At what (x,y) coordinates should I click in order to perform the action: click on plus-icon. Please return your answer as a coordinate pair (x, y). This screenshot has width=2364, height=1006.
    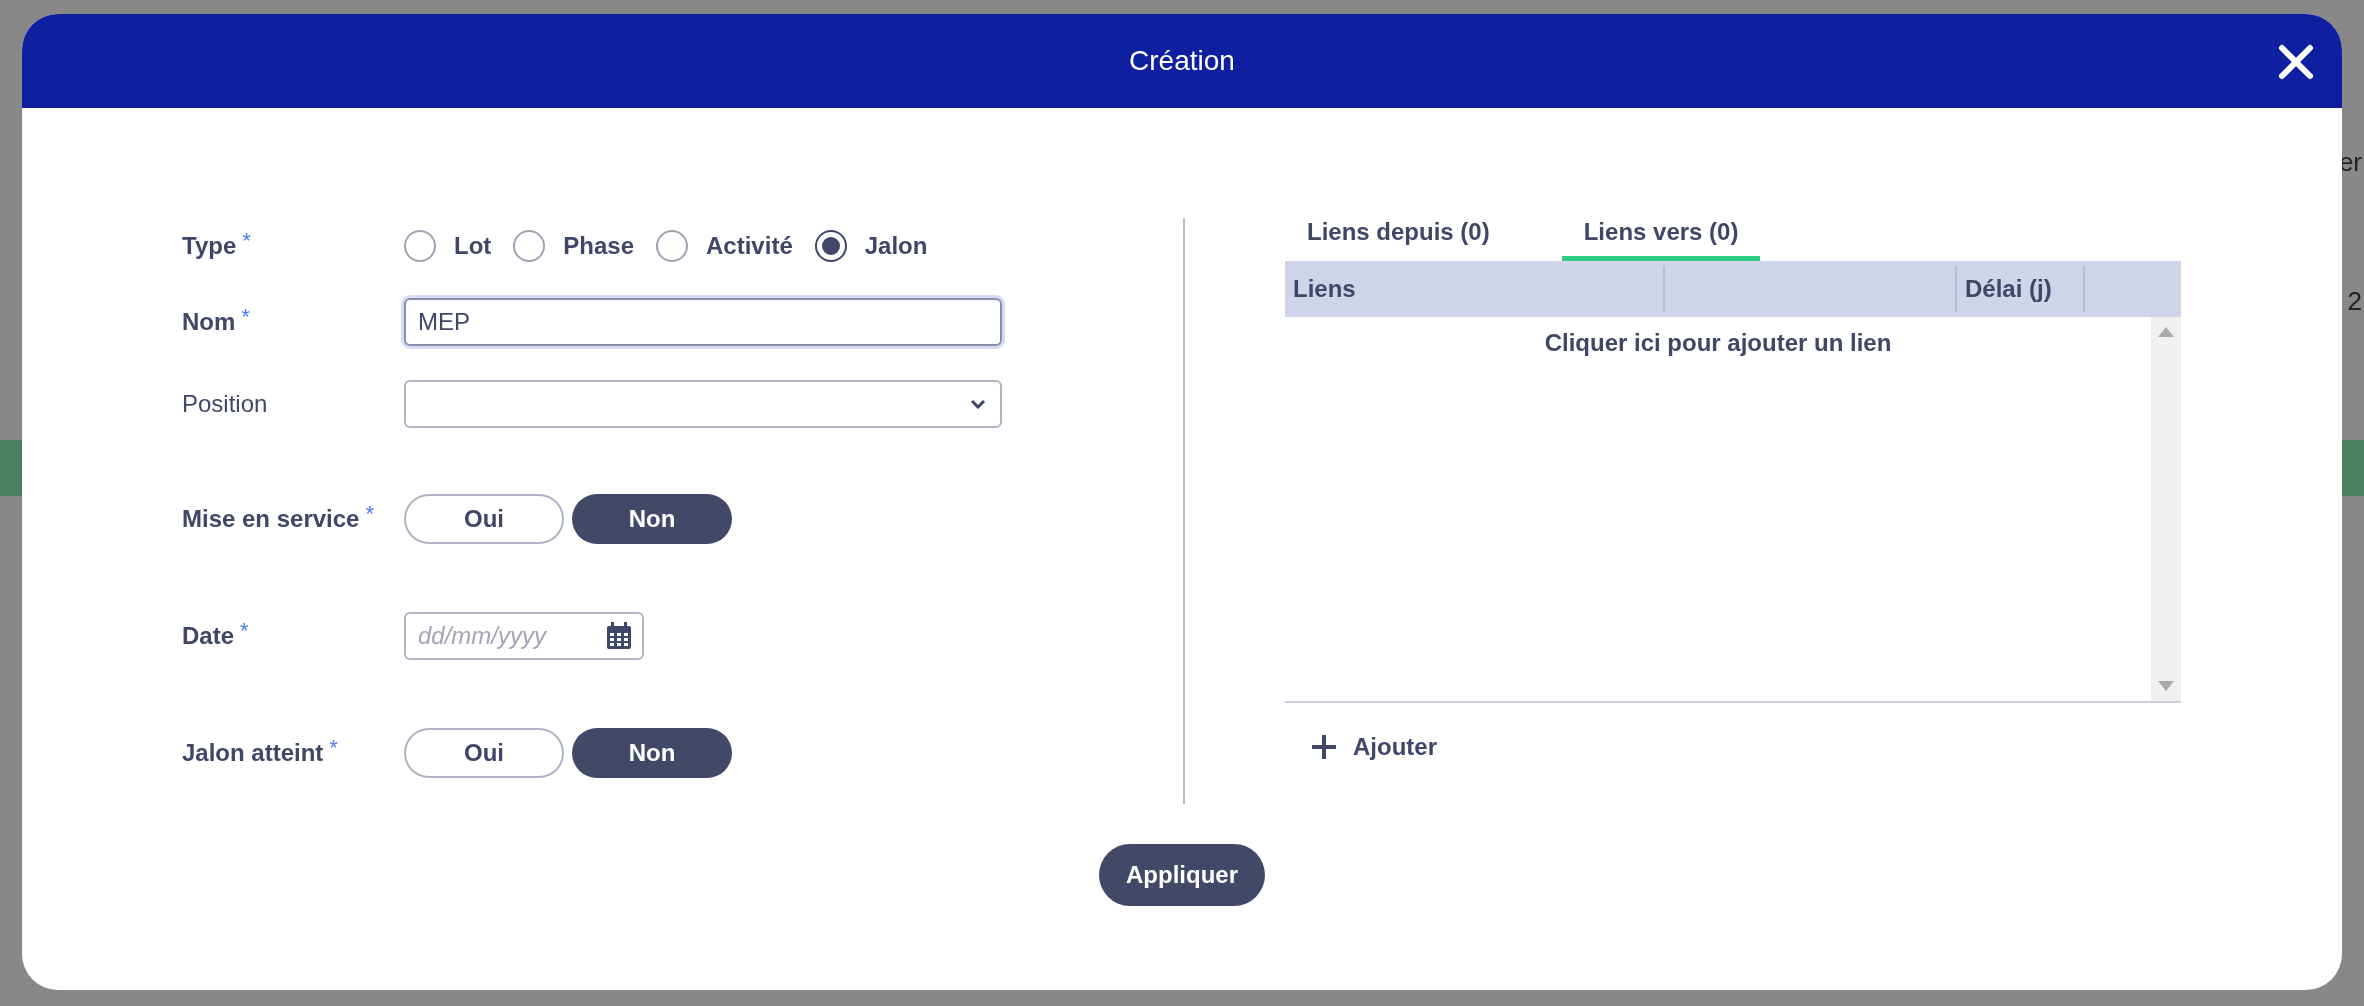
    Looking at the image, I should click on (1324, 747).